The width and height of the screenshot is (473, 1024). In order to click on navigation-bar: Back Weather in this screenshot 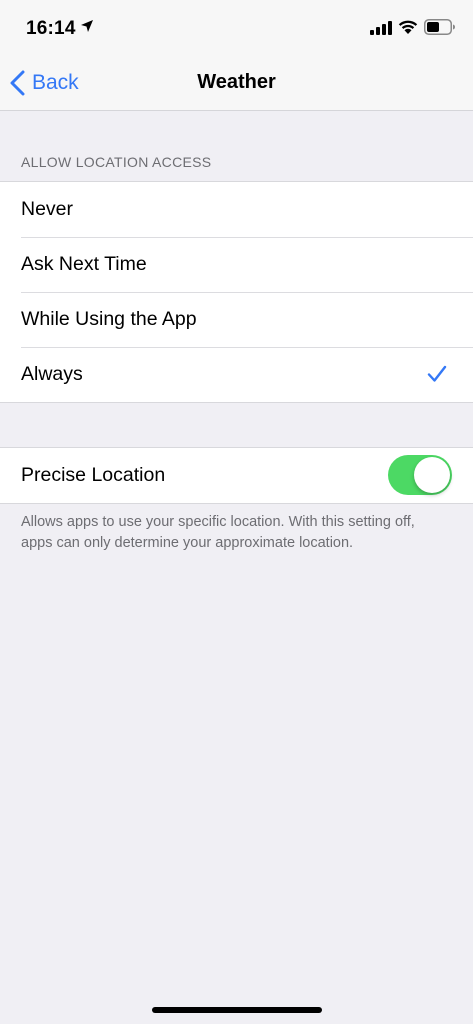, I will do `click(236, 83)`.